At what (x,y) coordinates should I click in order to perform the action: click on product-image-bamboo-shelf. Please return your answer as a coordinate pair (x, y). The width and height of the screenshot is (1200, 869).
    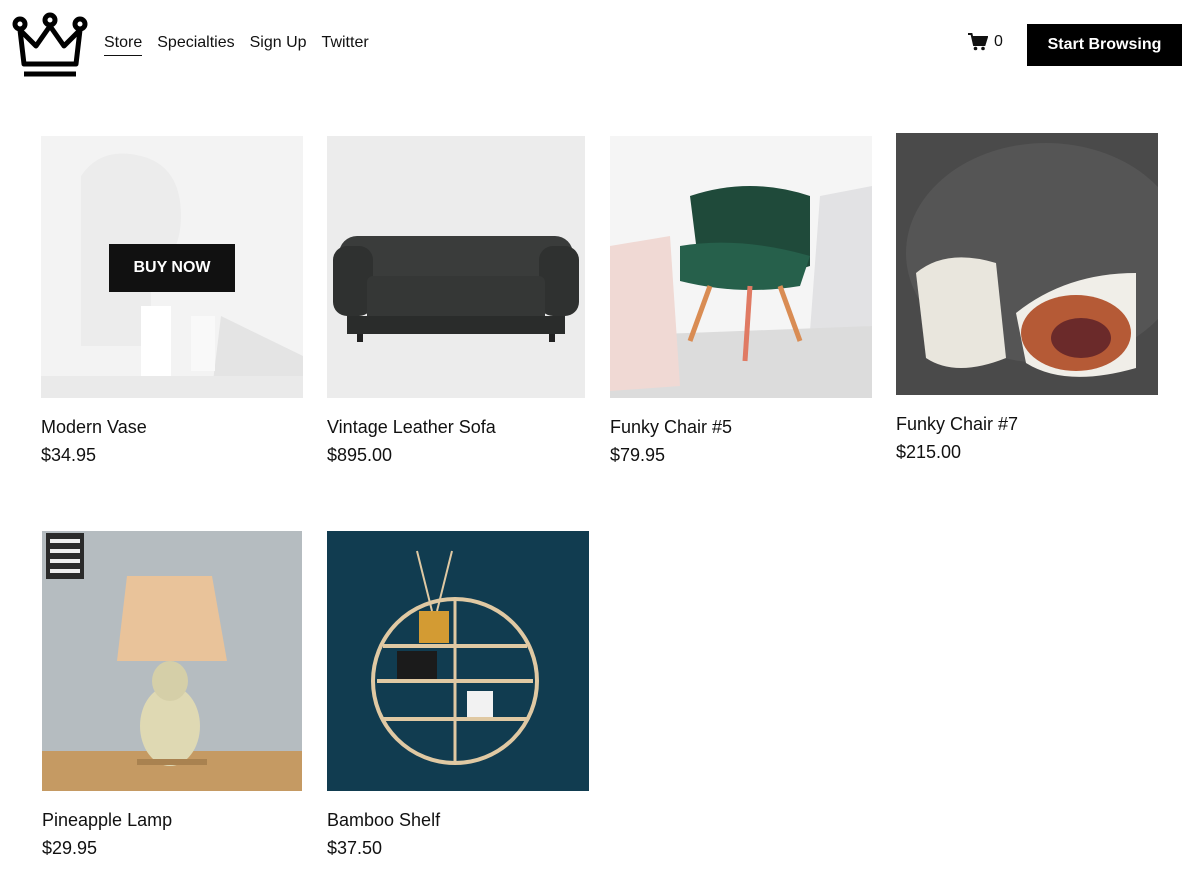
    Looking at the image, I should click on (458, 661).